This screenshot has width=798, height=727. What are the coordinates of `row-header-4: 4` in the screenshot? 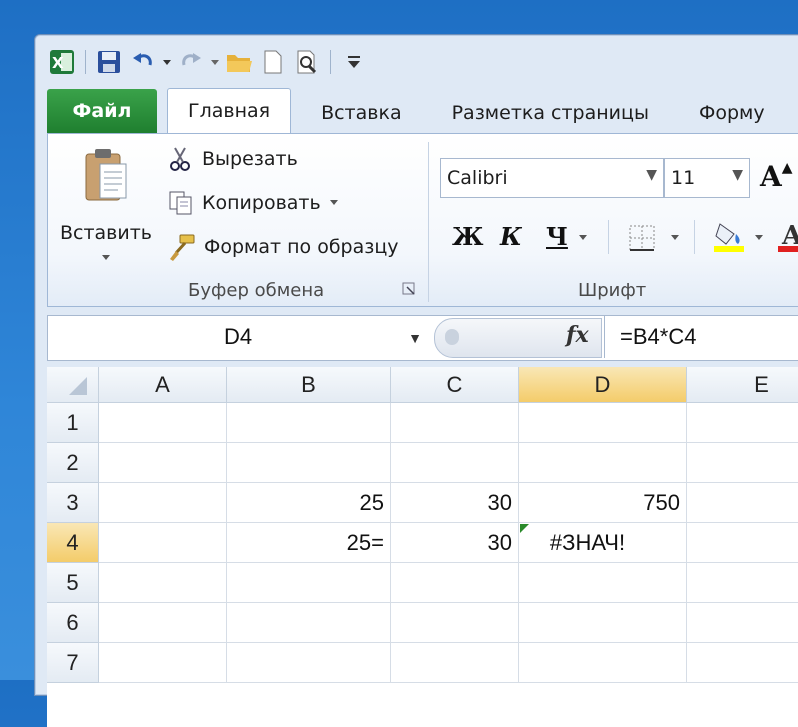 It's located at (73, 543).